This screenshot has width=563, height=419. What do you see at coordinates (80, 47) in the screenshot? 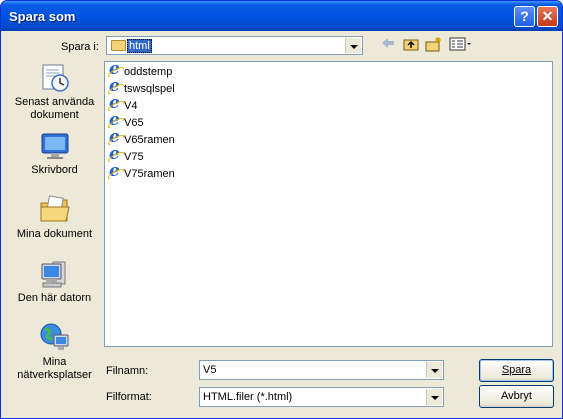
I see `lookin-label: Spara i:` at bounding box center [80, 47].